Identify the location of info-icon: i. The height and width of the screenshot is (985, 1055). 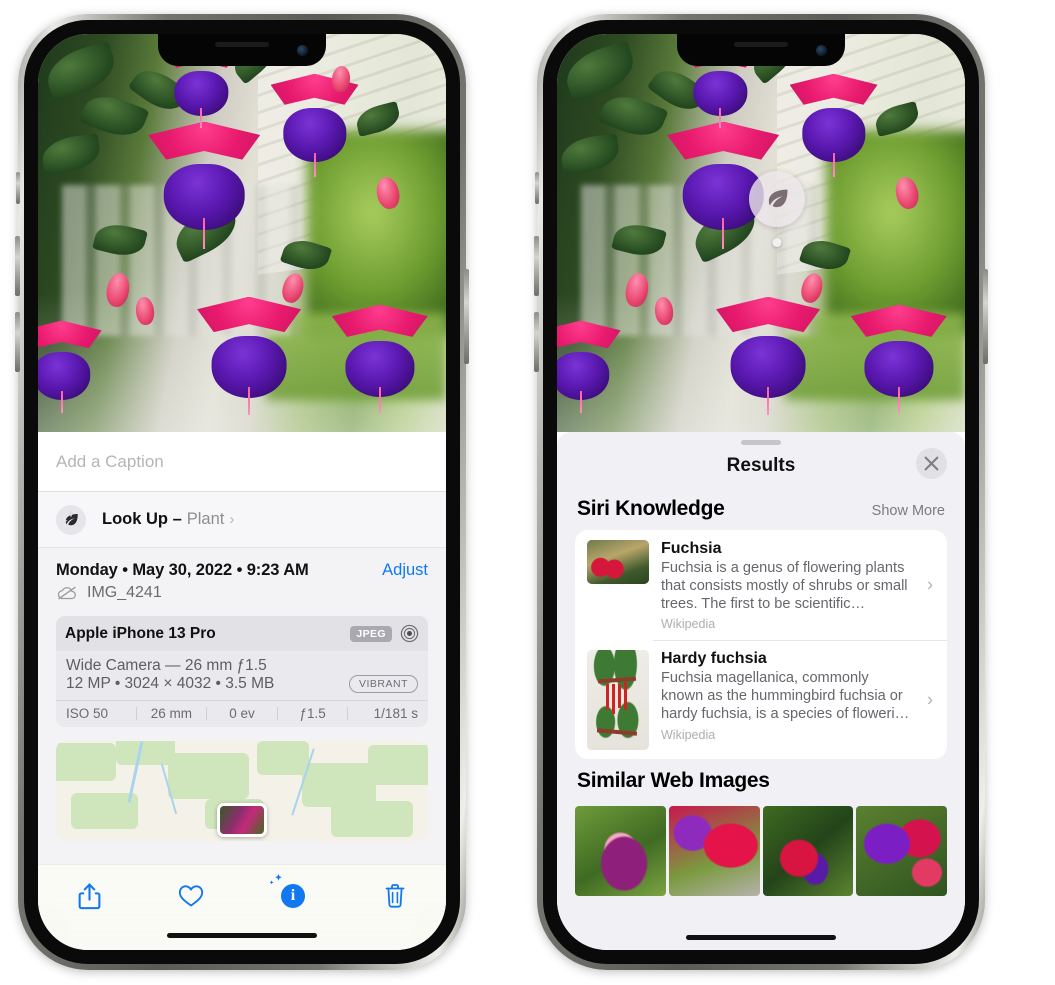
(293, 896).